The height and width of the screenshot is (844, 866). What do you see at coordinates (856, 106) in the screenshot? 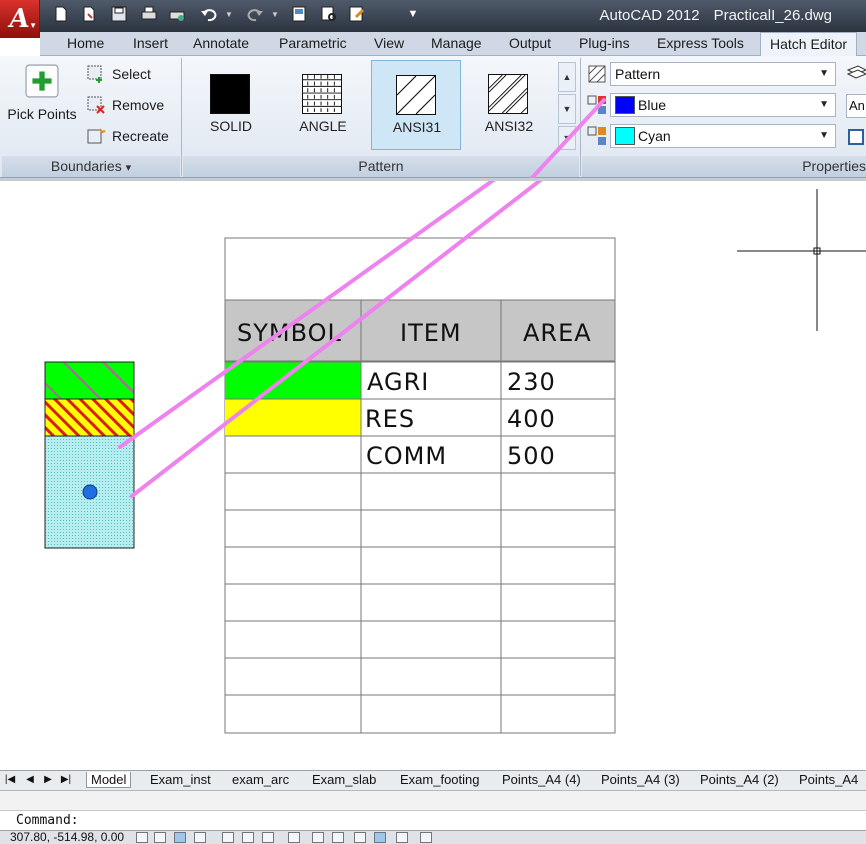
I see `transparency-field: An` at bounding box center [856, 106].